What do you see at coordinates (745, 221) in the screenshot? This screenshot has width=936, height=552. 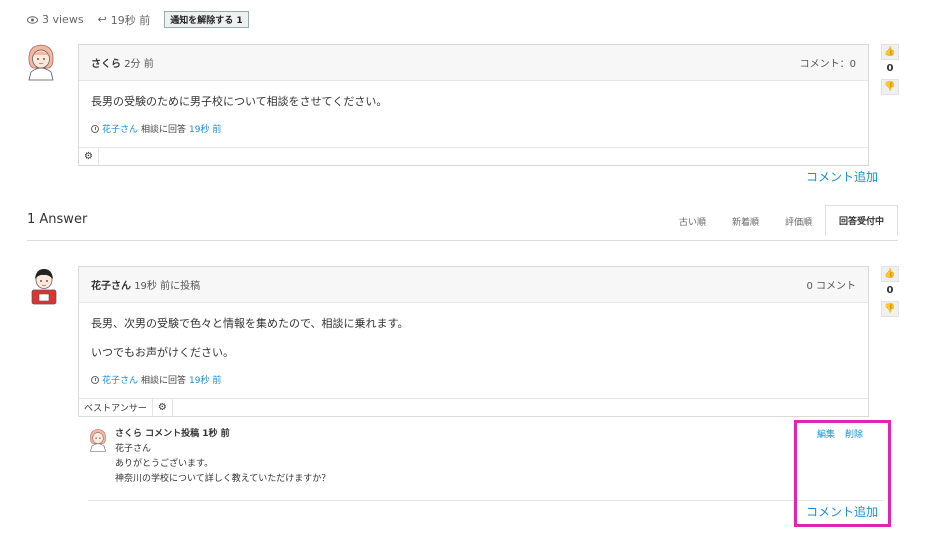 I see `tab-newest: 新着順` at bounding box center [745, 221].